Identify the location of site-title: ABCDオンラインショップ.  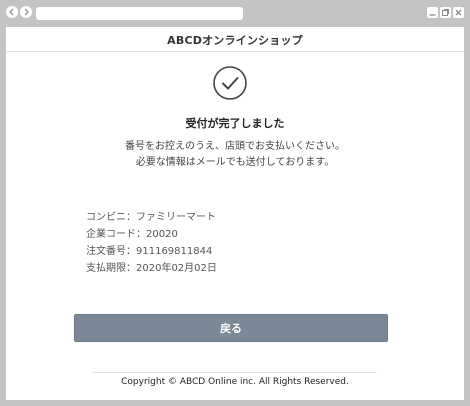
(235, 40).